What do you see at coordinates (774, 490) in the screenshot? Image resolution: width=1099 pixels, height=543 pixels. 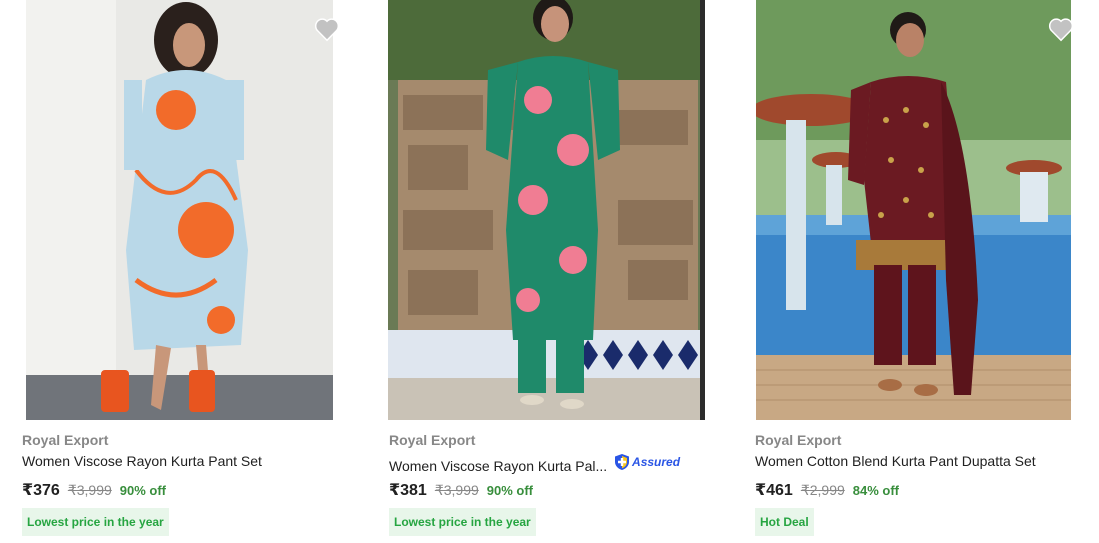 I see `product-price: ₹461` at bounding box center [774, 490].